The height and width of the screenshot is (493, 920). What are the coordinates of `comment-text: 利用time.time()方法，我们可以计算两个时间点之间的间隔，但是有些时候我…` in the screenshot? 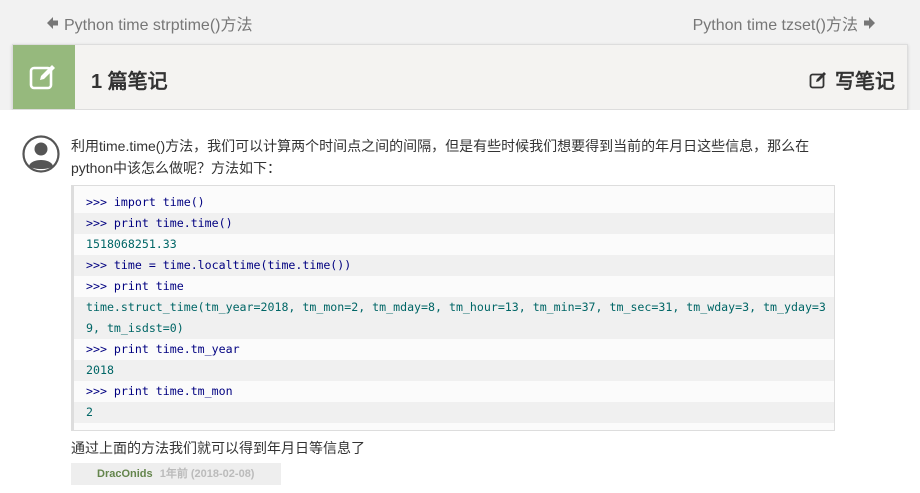 It's located at (440, 157).